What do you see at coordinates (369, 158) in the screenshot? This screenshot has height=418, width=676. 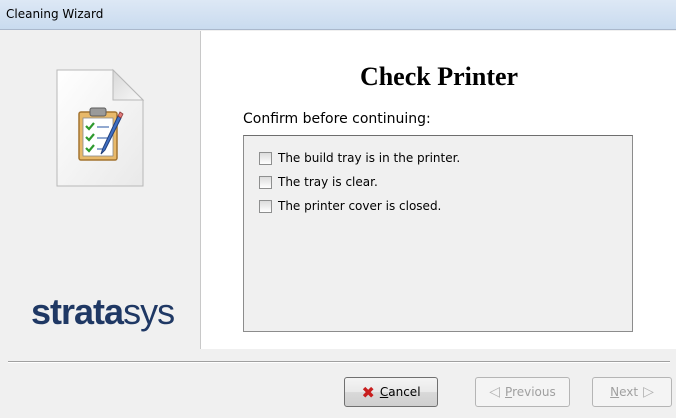 I see `checklist-label: The build tray is in the printer.` at bounding box center [369, 158].